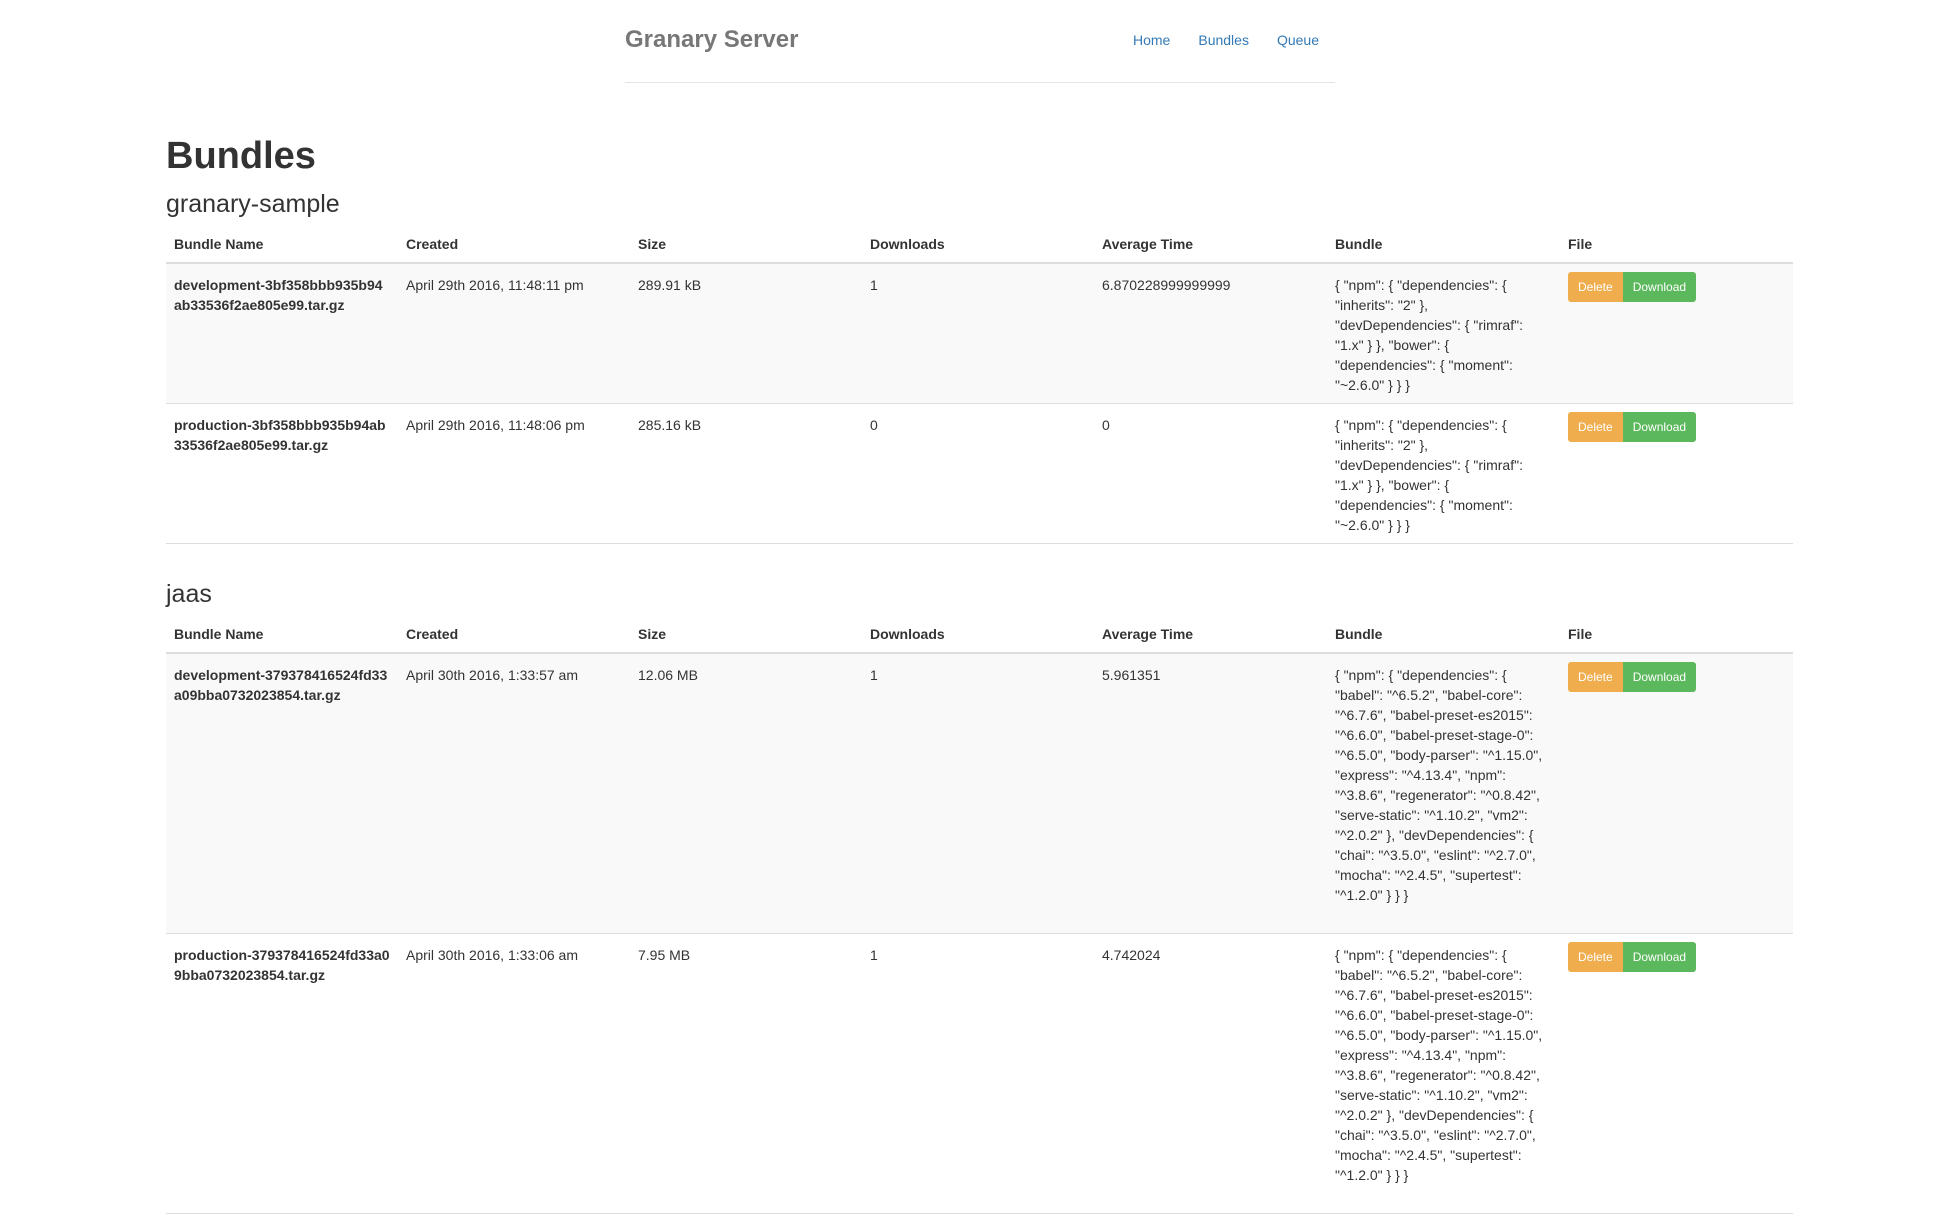  Describe the element at coordinates (514, 793) in the screenshot. I see `created-cell: April 30th 2016, 1:33:57 am` at that location.